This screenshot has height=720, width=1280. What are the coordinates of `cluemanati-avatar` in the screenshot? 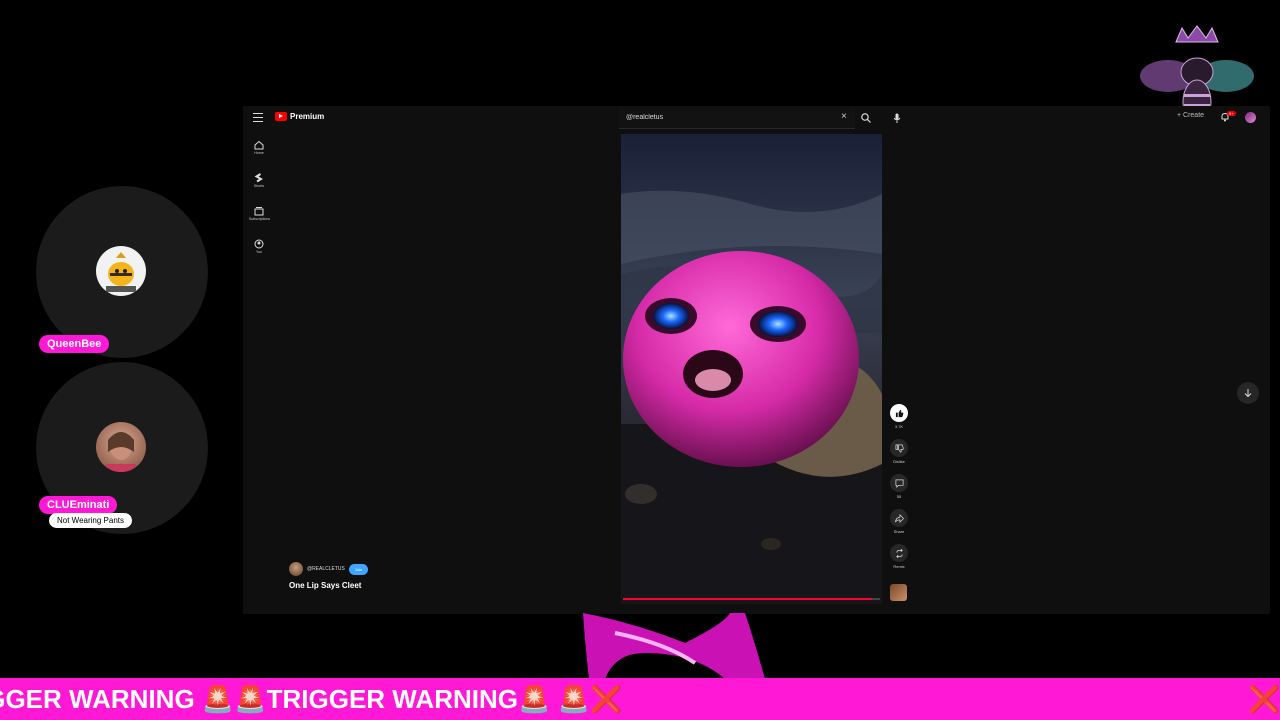 It's located at (121, 447).